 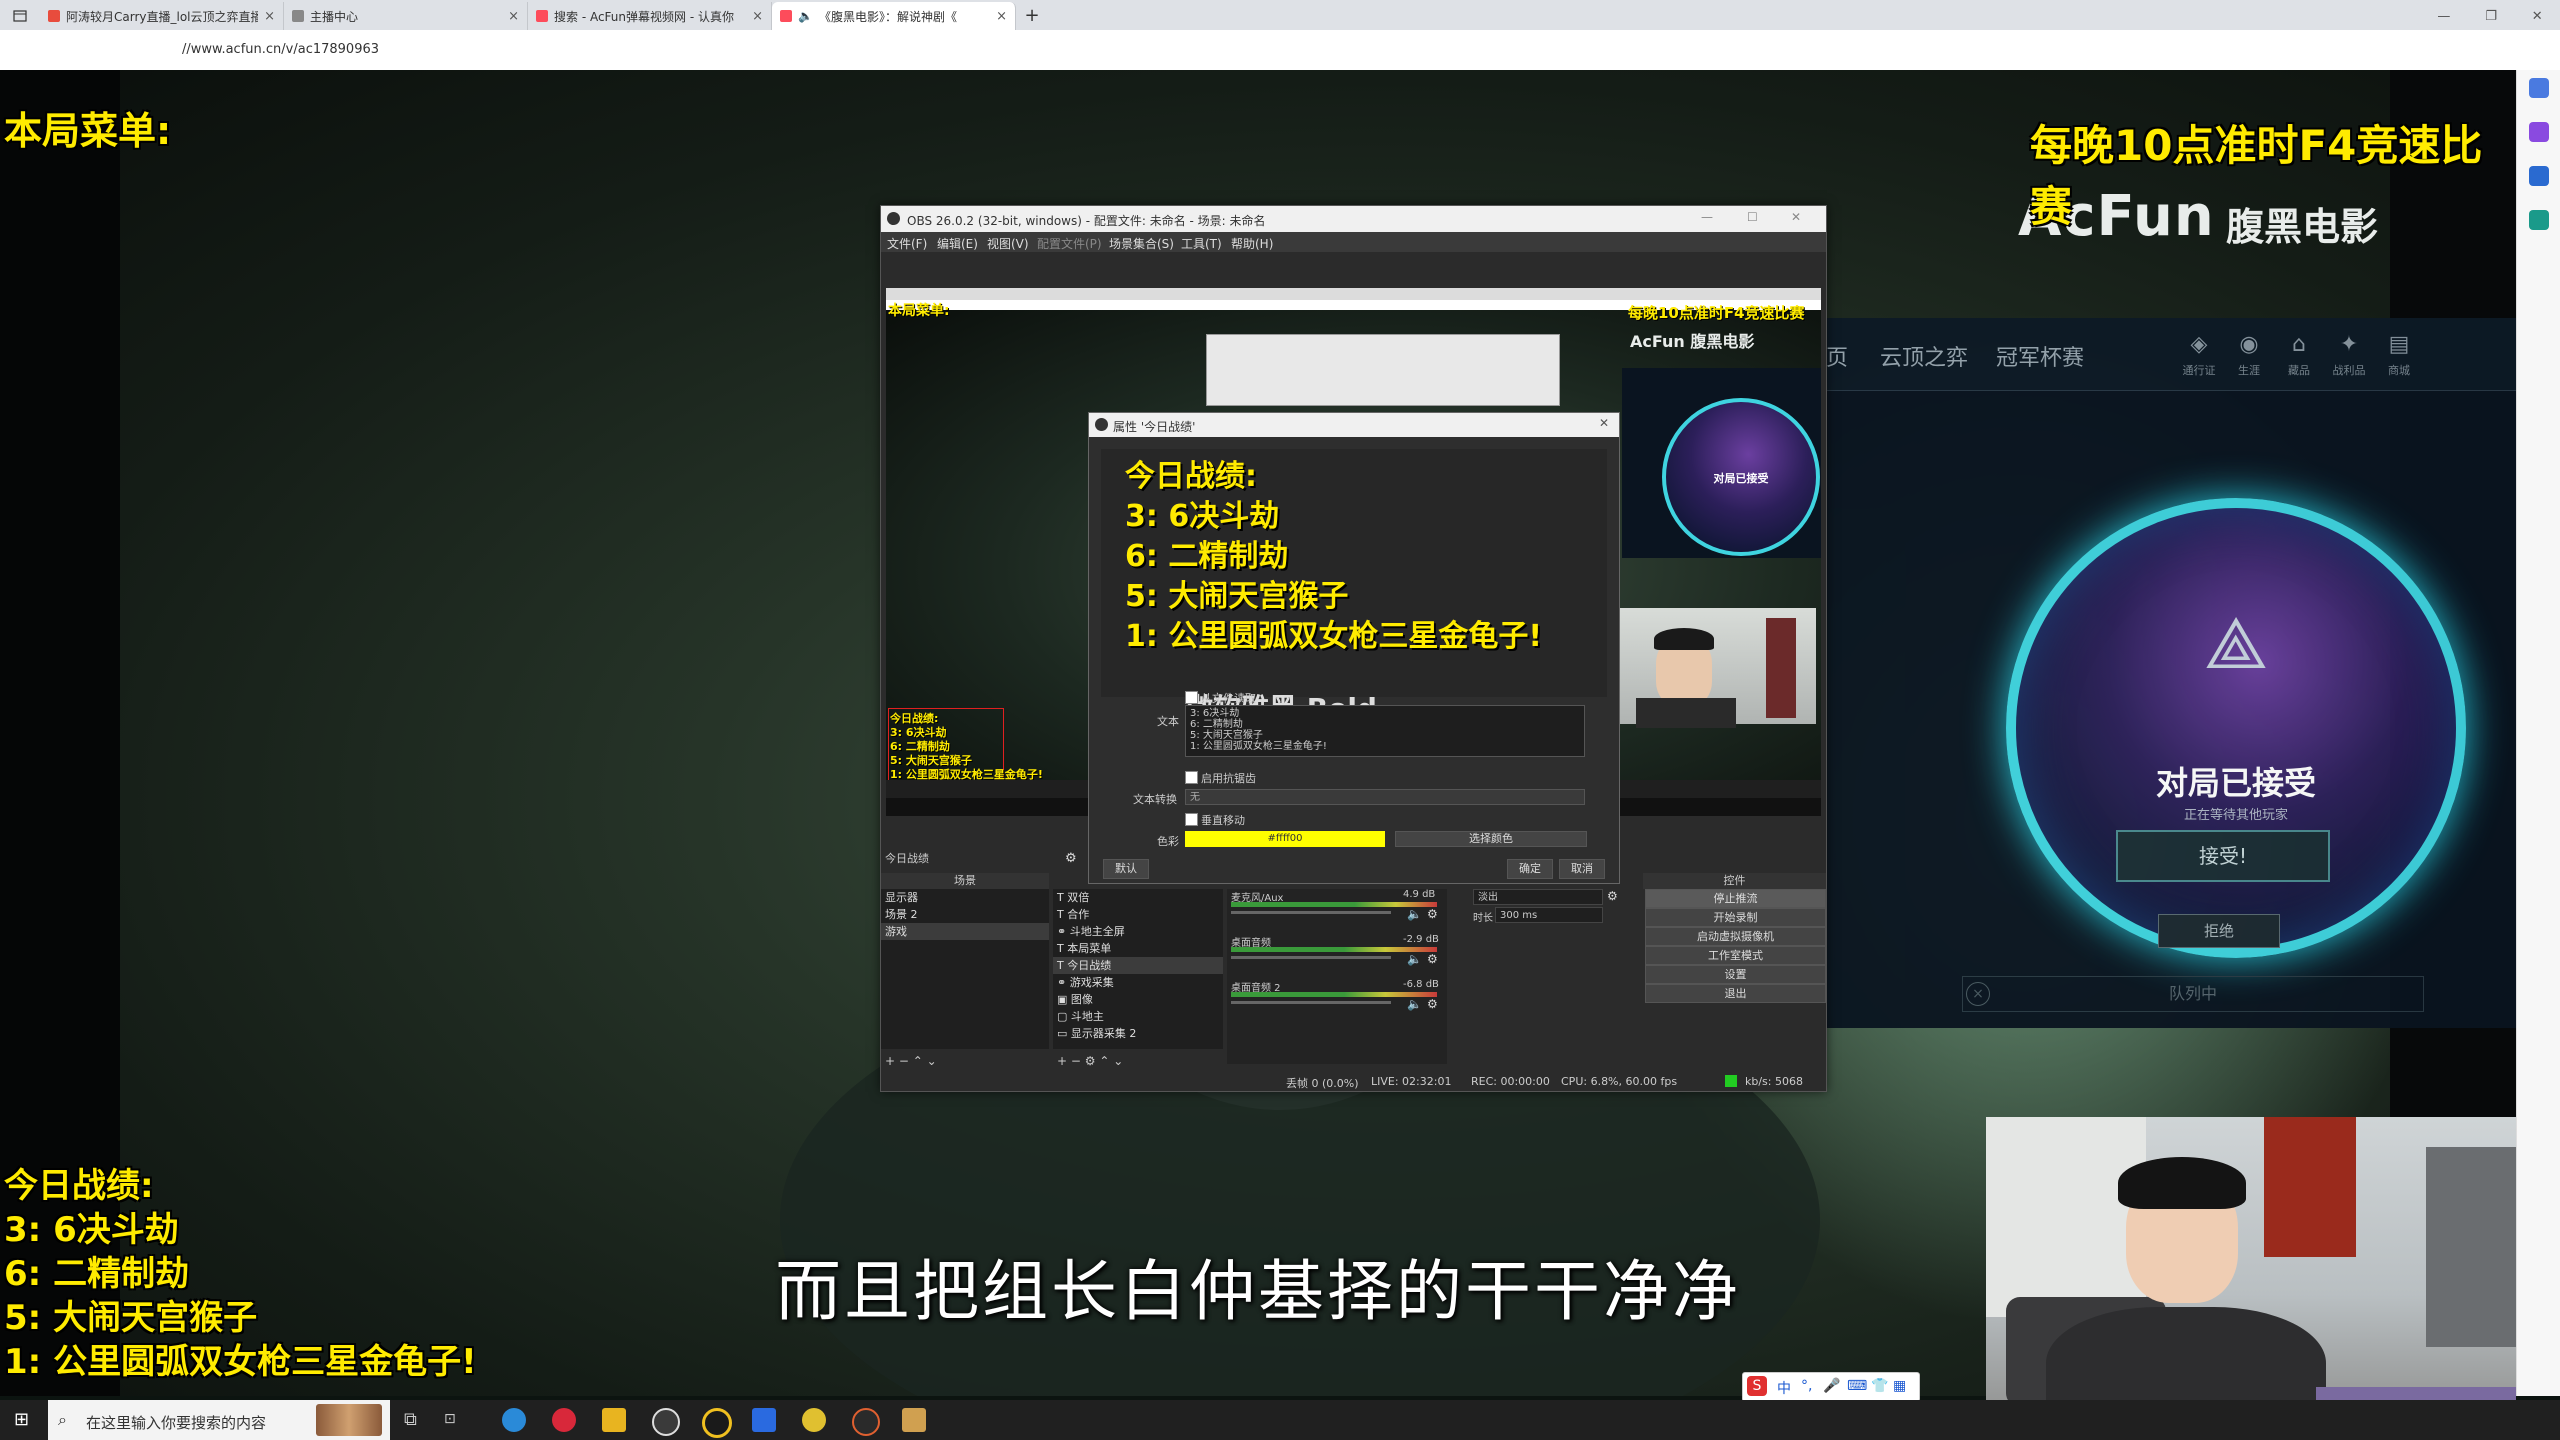 What do you see at coordinates (1735, 974) in the screenshot?
I see `settings-button: 设置` at bounding box center [1735, 974].